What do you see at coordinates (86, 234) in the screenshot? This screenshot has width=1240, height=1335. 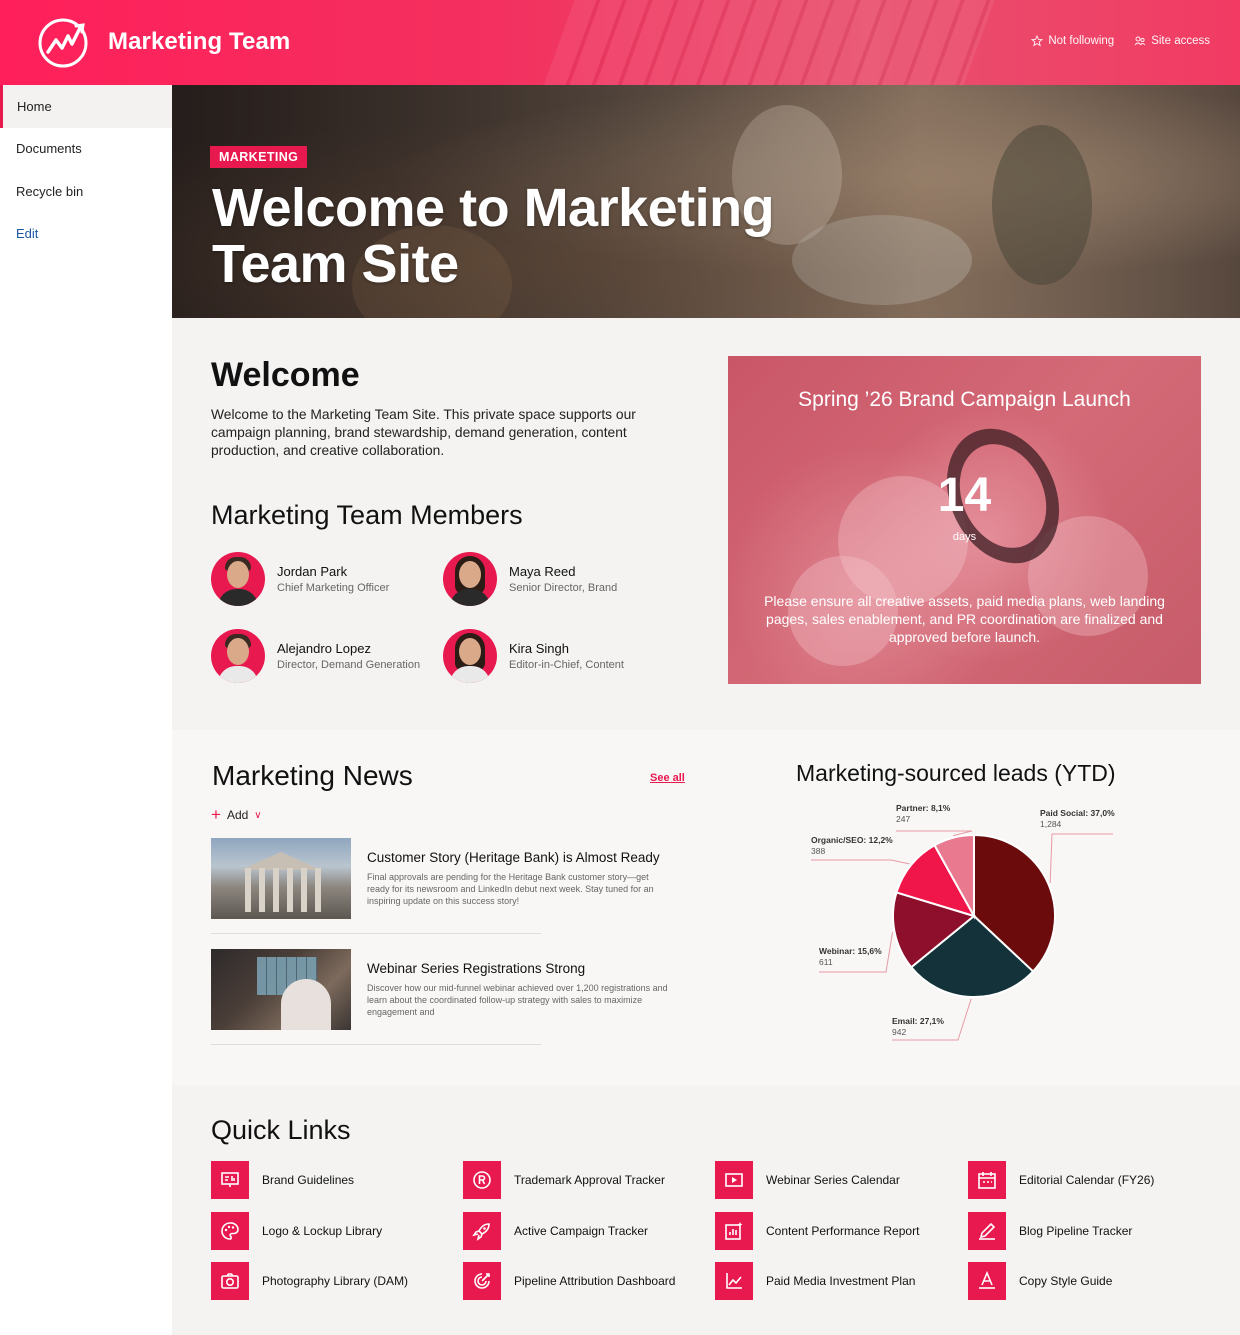 I see `nav-edit-link: Edit` at bounding box center [86, 234].